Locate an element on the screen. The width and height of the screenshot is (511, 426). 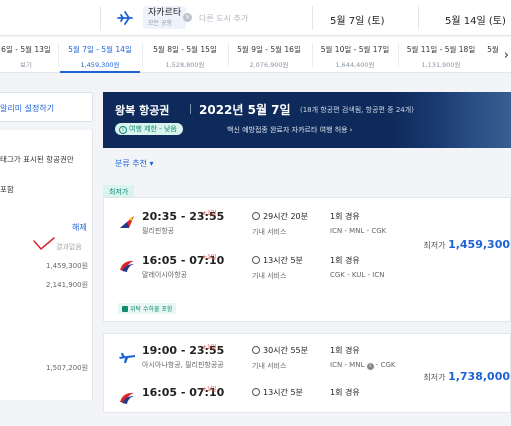
airline-name: 아시아나항공, 필리핀항공공 is located at coordinates (183, 365).